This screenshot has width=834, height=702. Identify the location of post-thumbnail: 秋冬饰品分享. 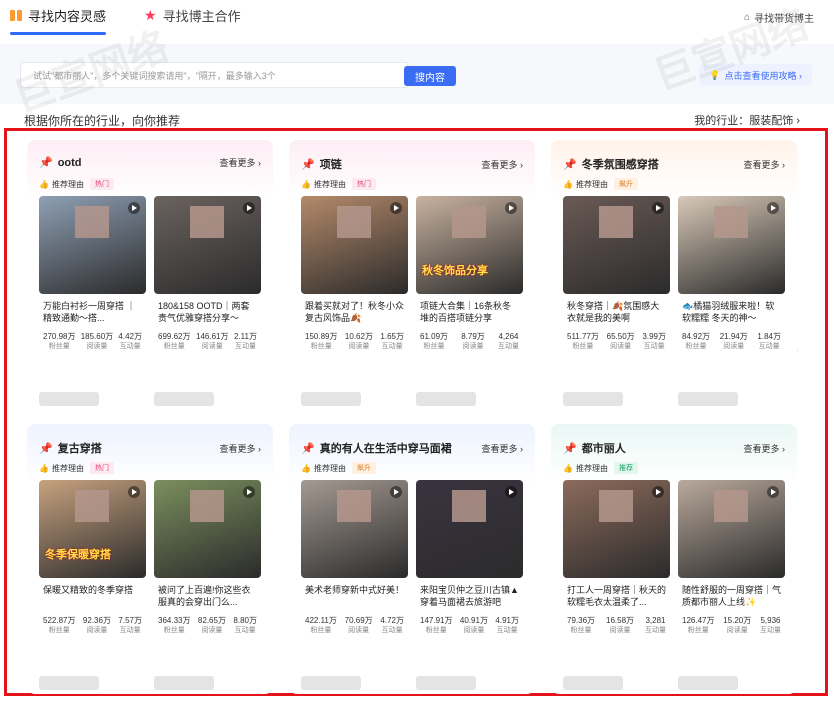
(469, 245).